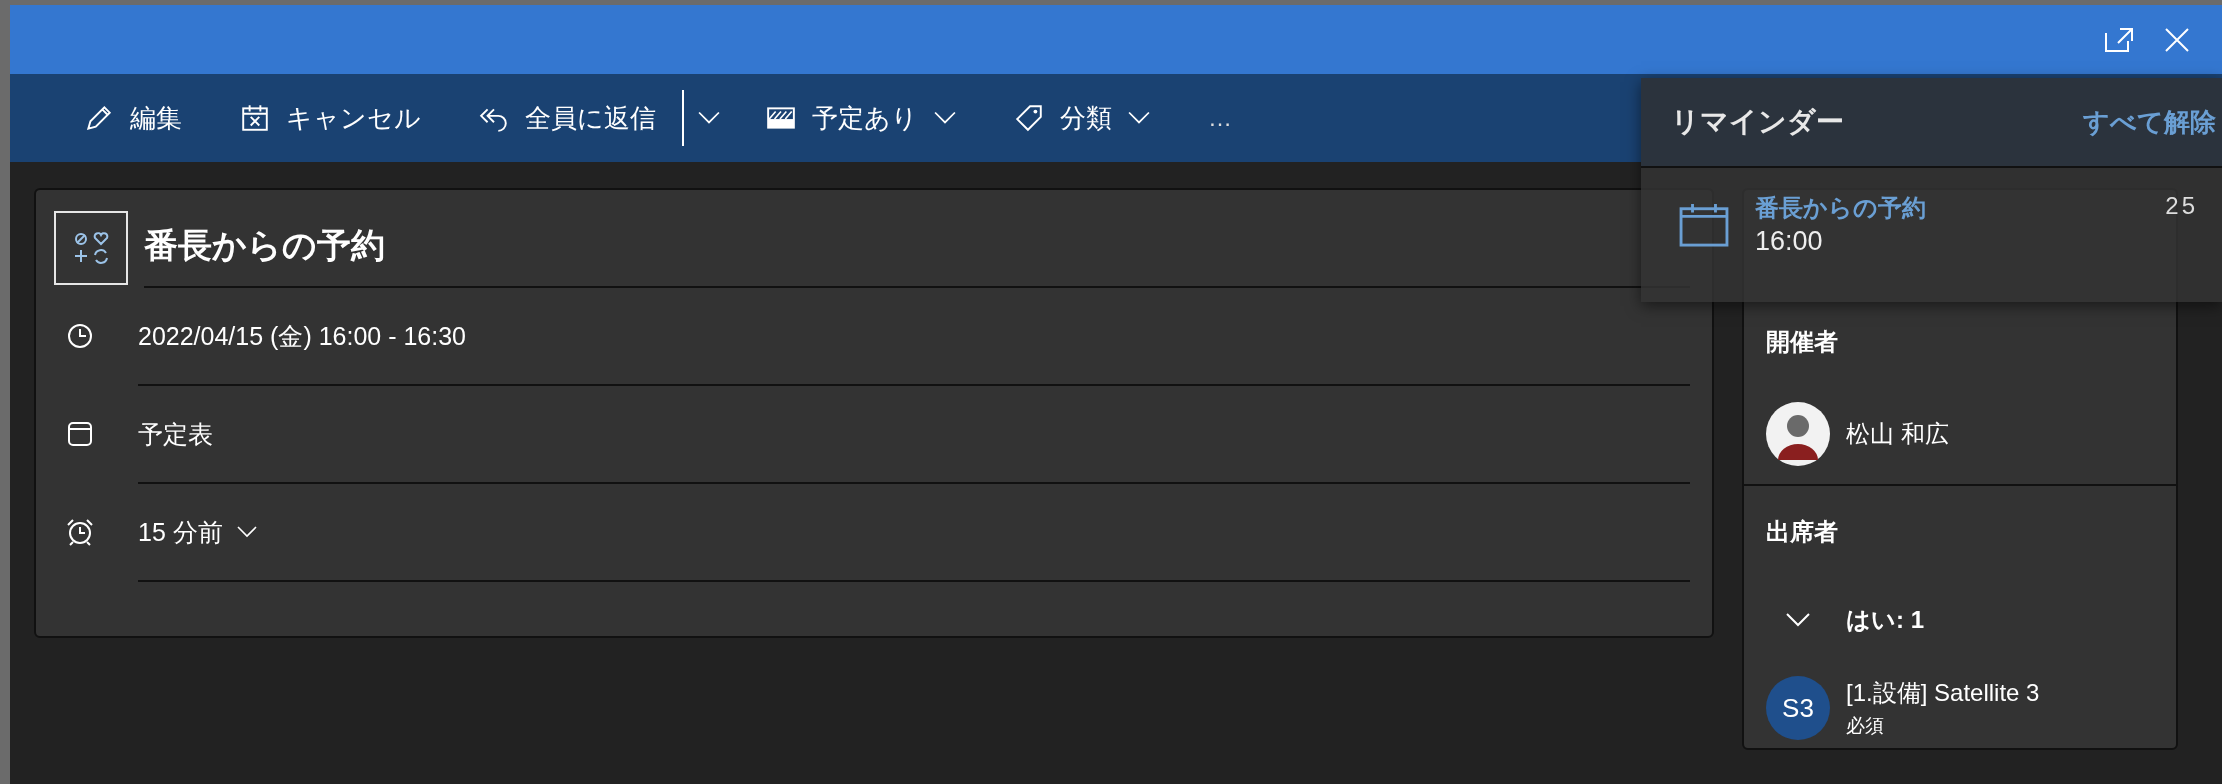  Describe the element at coordinates (1943, 693) in the screenshot. I see `attendee-name: [1.設備] Satellite 3` at that location.